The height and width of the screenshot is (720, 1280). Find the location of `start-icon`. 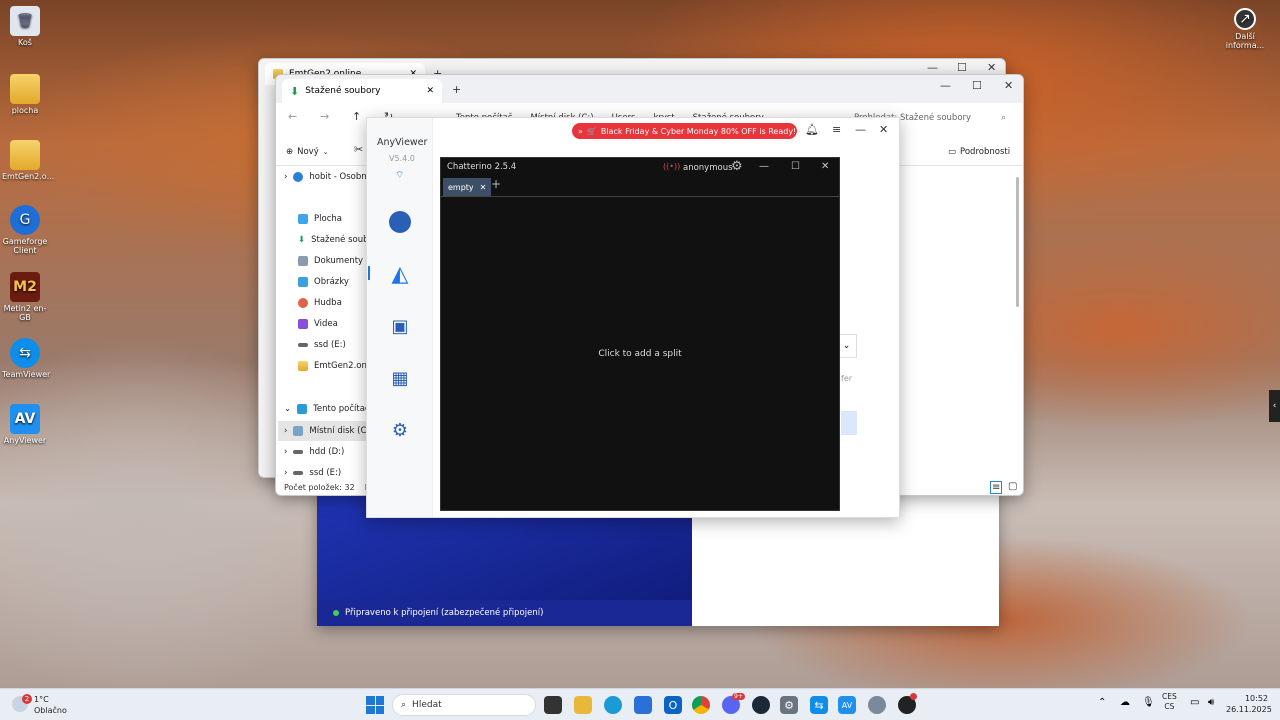

start-icon is located at coordinates (375, 705).